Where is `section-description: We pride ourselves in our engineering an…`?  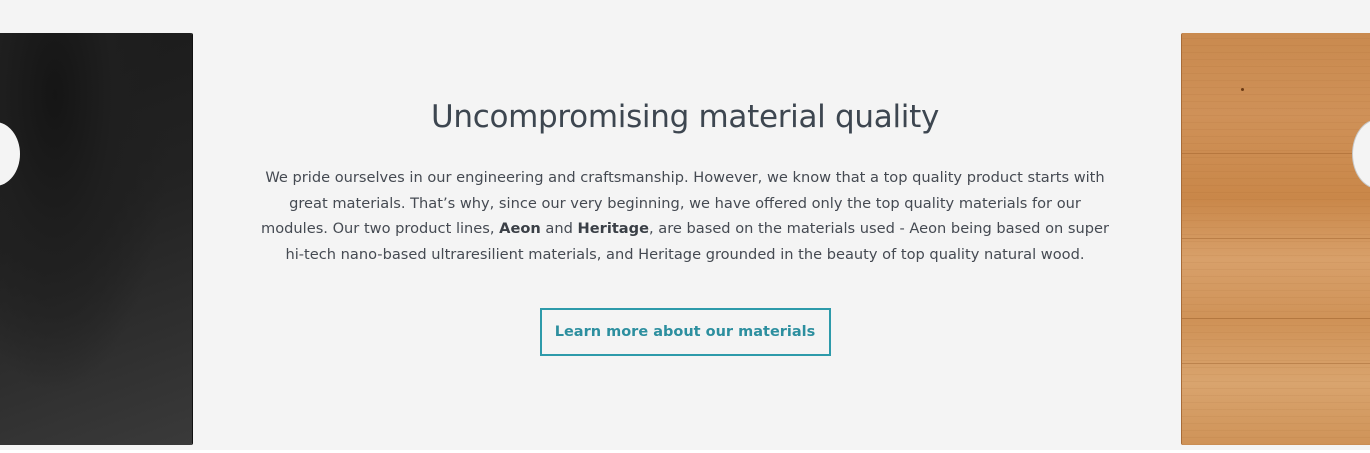
section-description: We pride ourselves in our engineering an… is located at coordinates (685, 216).